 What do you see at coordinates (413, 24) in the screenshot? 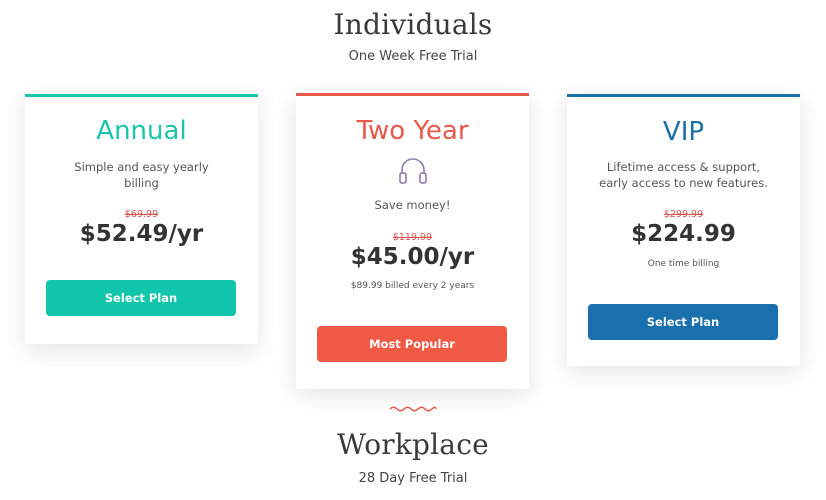
I see `individuals-title: Individuals` at bounding box center [413, 24].